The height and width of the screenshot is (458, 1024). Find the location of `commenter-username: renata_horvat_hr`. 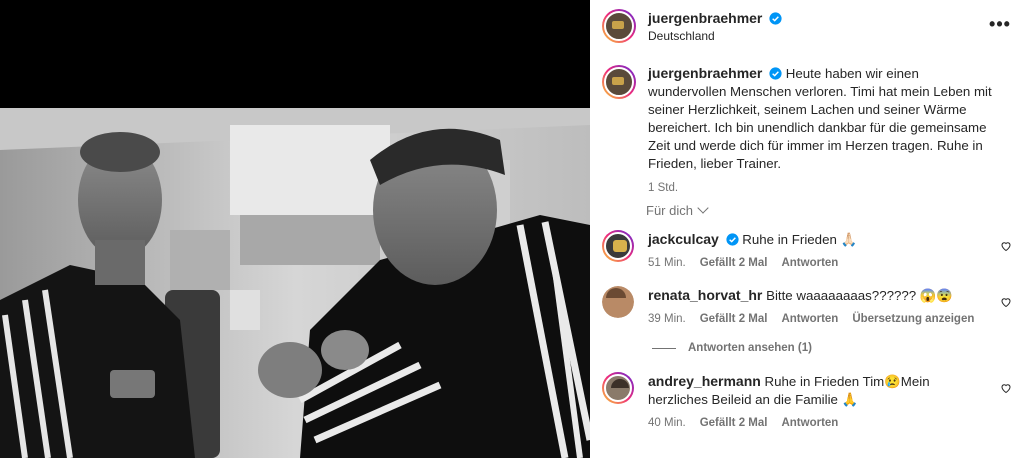

commenter-username: renata_horvat_hr is located at coordinates (705, 295).